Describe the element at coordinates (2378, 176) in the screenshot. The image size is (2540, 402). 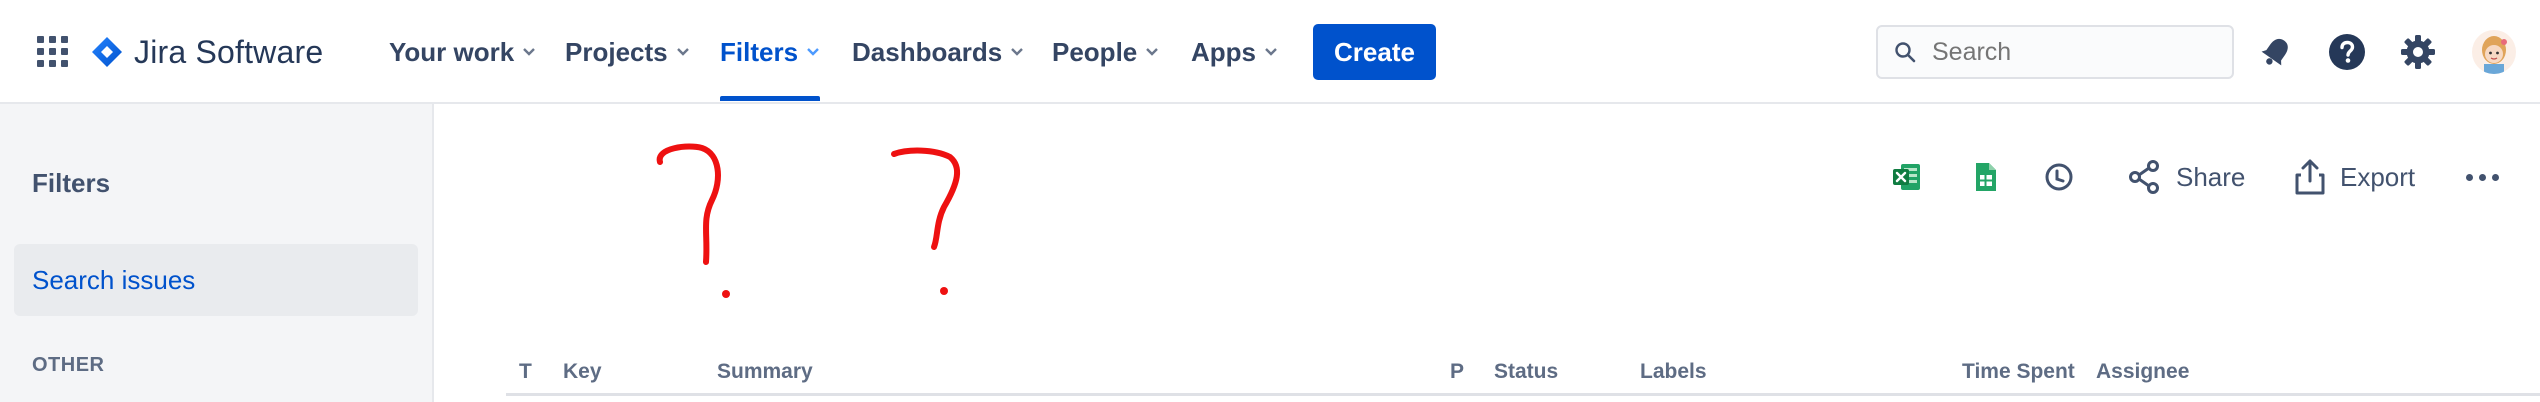
I see `export-label: Export` at that location.